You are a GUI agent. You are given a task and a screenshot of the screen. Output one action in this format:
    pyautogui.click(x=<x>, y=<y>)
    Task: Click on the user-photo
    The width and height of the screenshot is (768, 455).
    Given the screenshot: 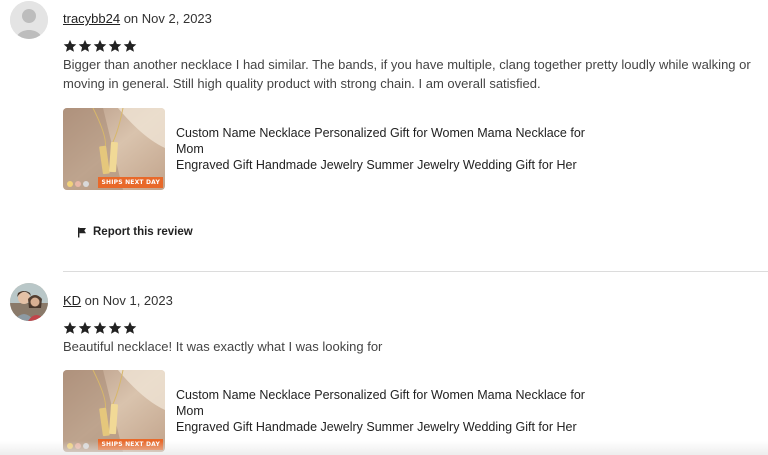 What is the action you would take?
    pyautogui.click(x=29, y=302)
    